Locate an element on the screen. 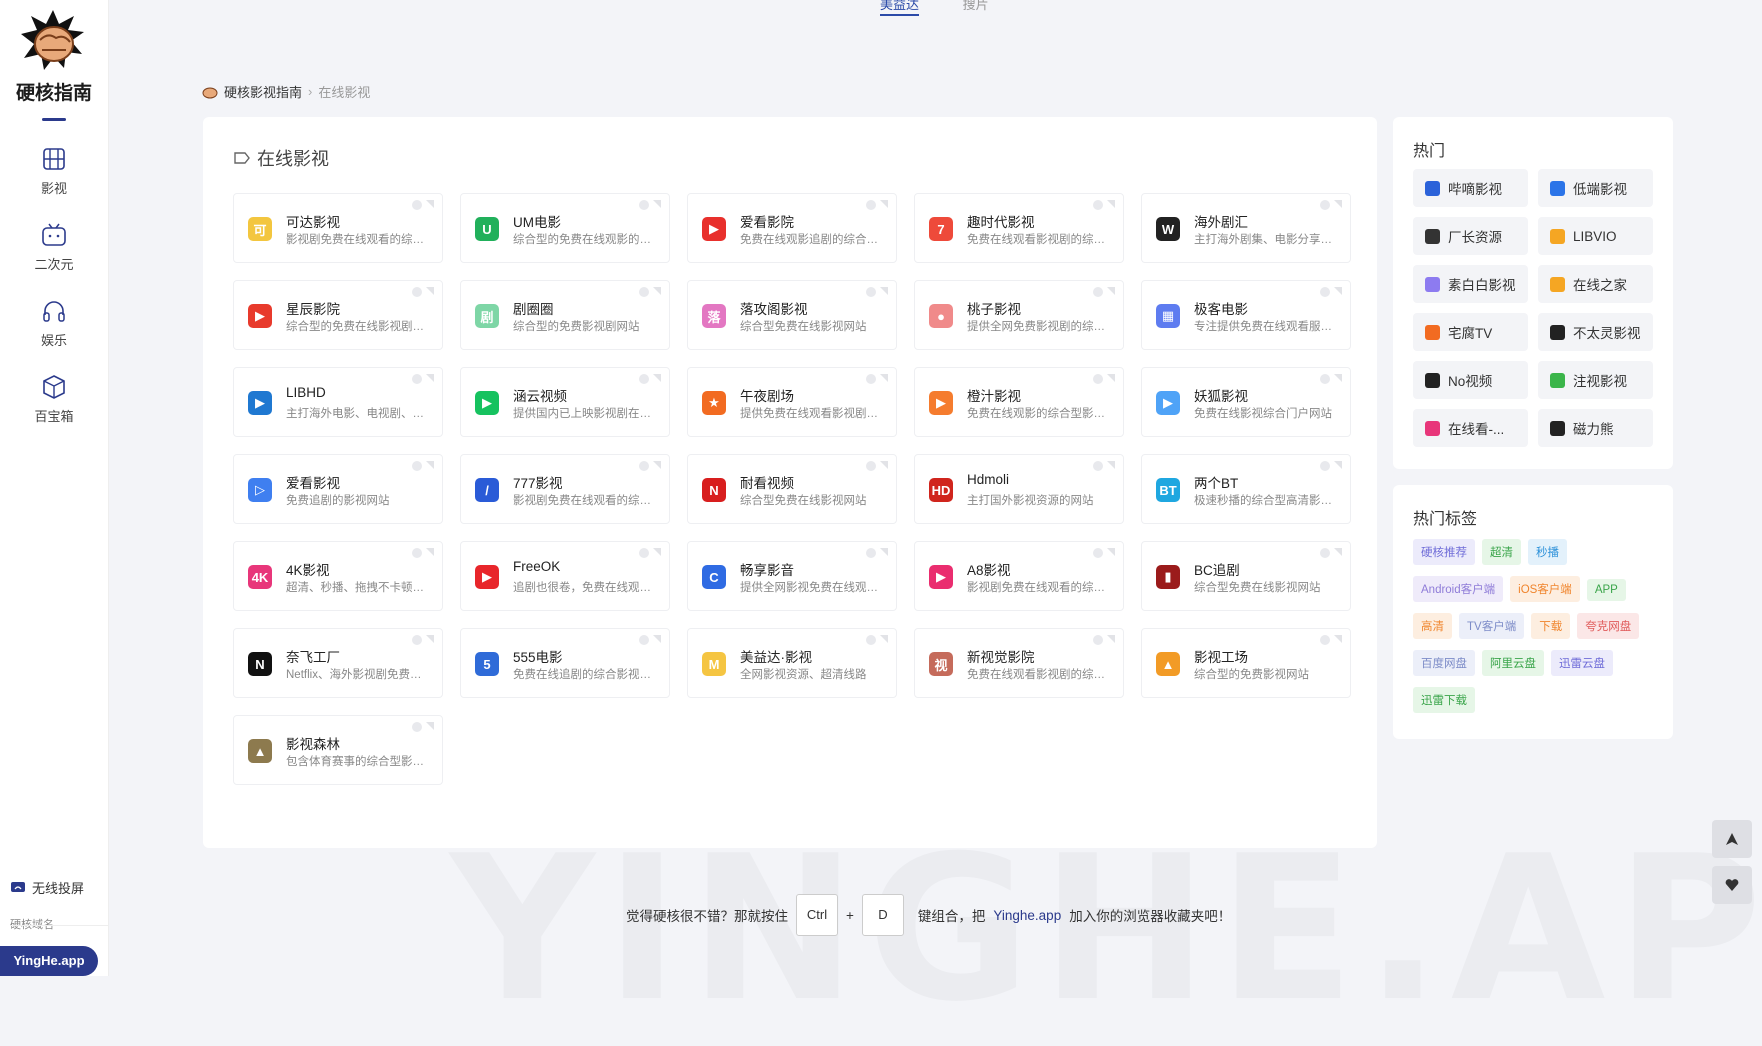 The width and height of the screenshot is (1762, 1046). site-card: ▶ LIBHD 主打海外电影、电视剧、动漫的网站 is located at coordinates (338, 402).